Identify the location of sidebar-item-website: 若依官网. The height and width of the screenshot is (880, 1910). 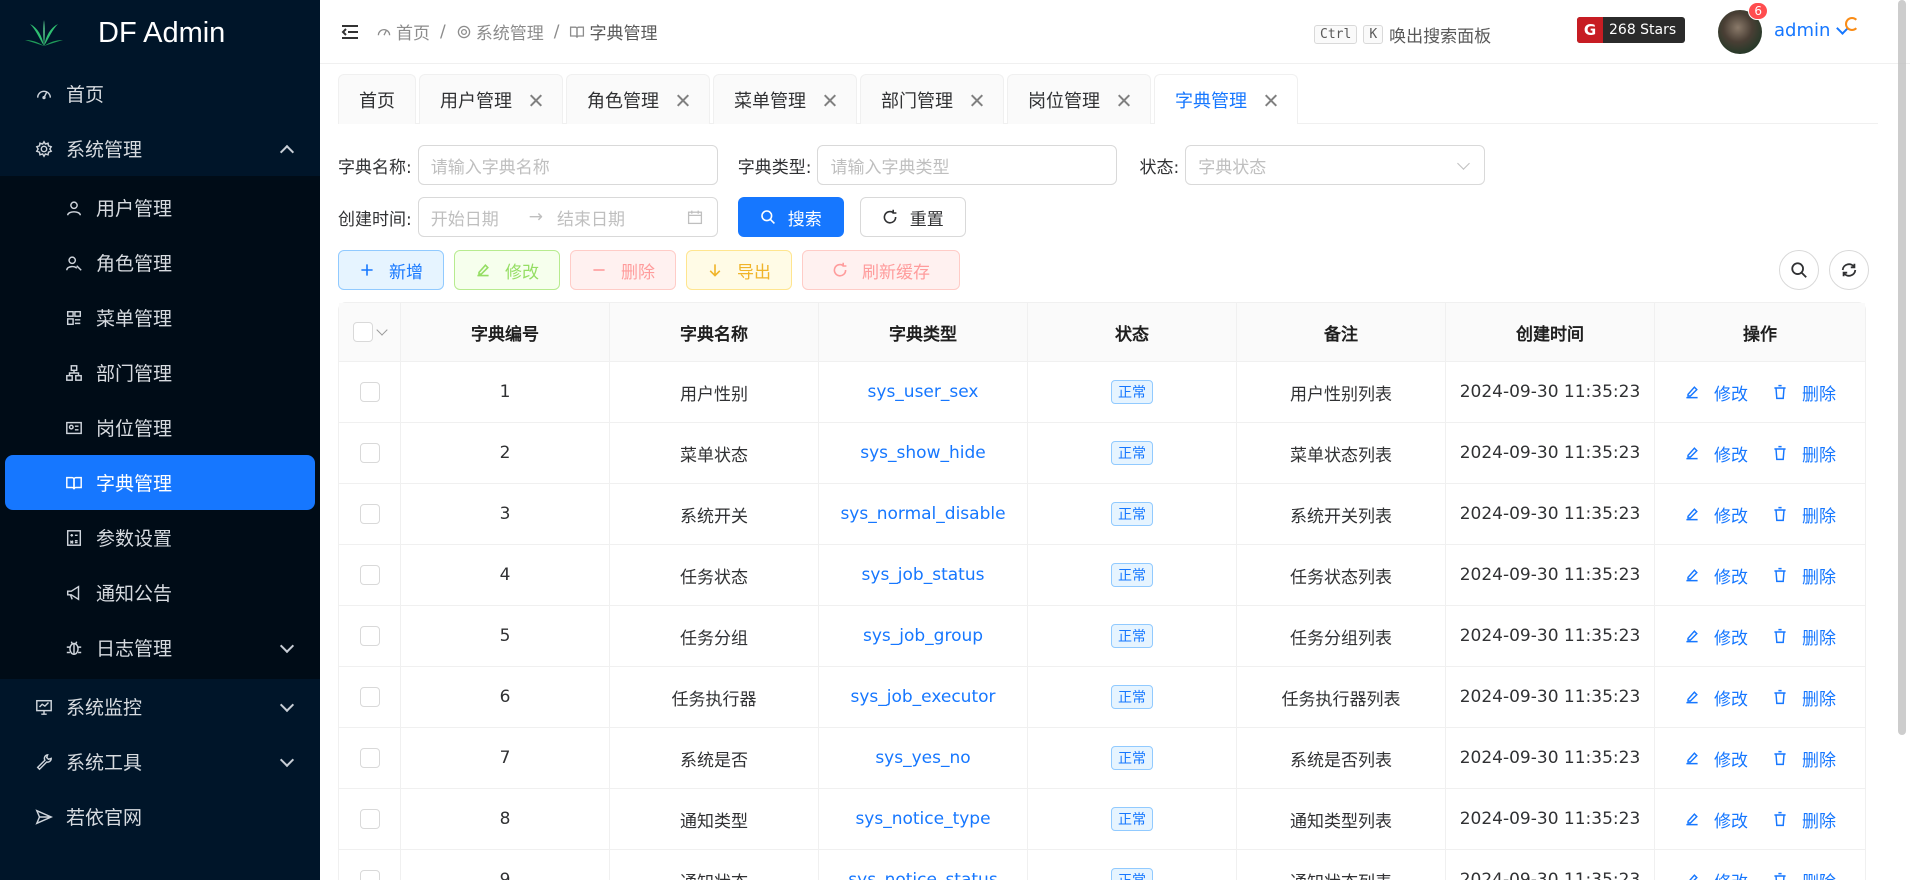
(160, 816).